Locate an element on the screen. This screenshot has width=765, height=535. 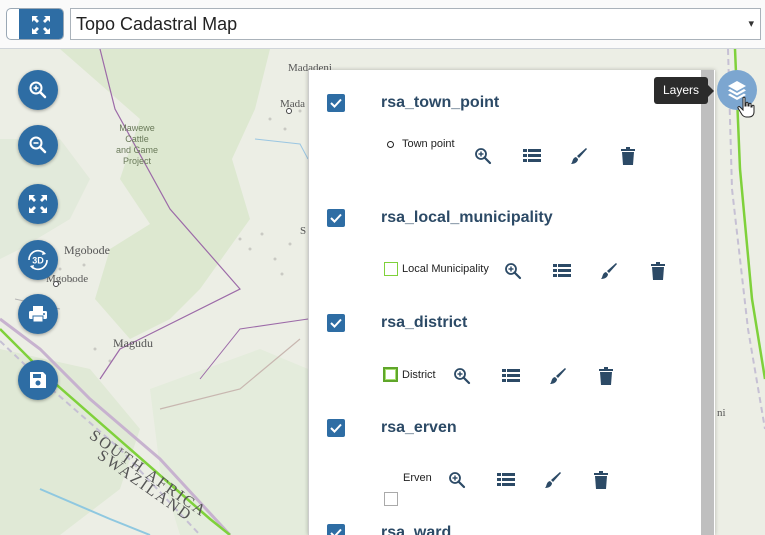
print-button is located at coordinates (38, 314).